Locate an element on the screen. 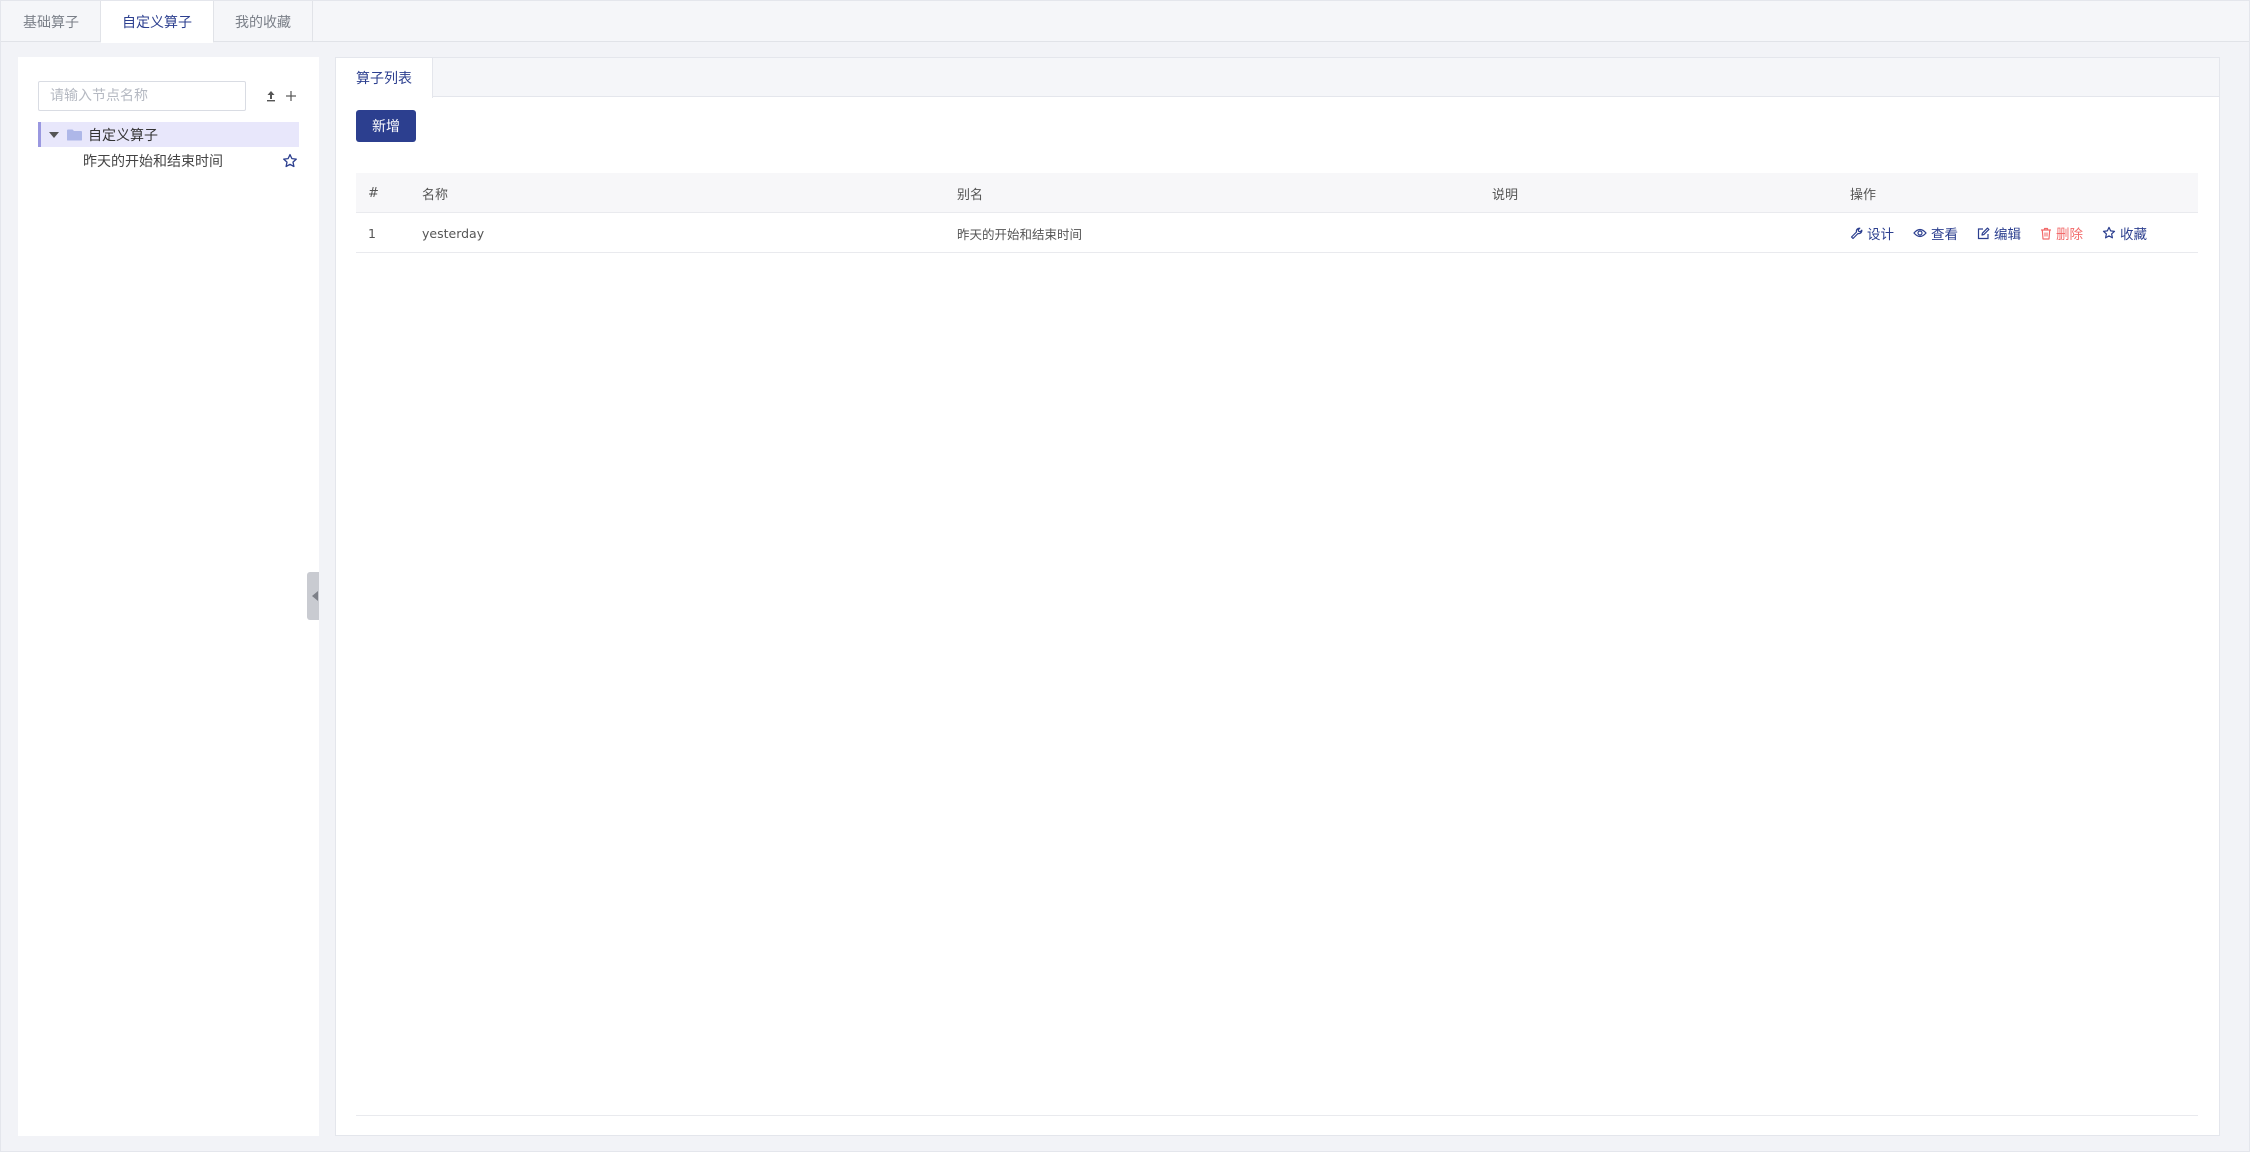 Image resolution: width=2250 pixels, height=1152 pixels. design-button: 设计 is located at coordinates (1872, 233).